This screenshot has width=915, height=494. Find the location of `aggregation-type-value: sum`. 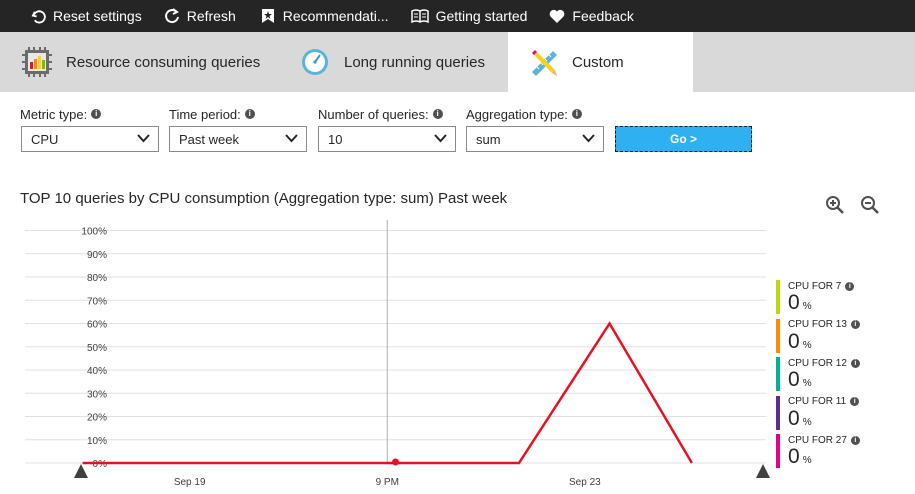

aggregation-type-value: sum is located at coordinates (488, 139).